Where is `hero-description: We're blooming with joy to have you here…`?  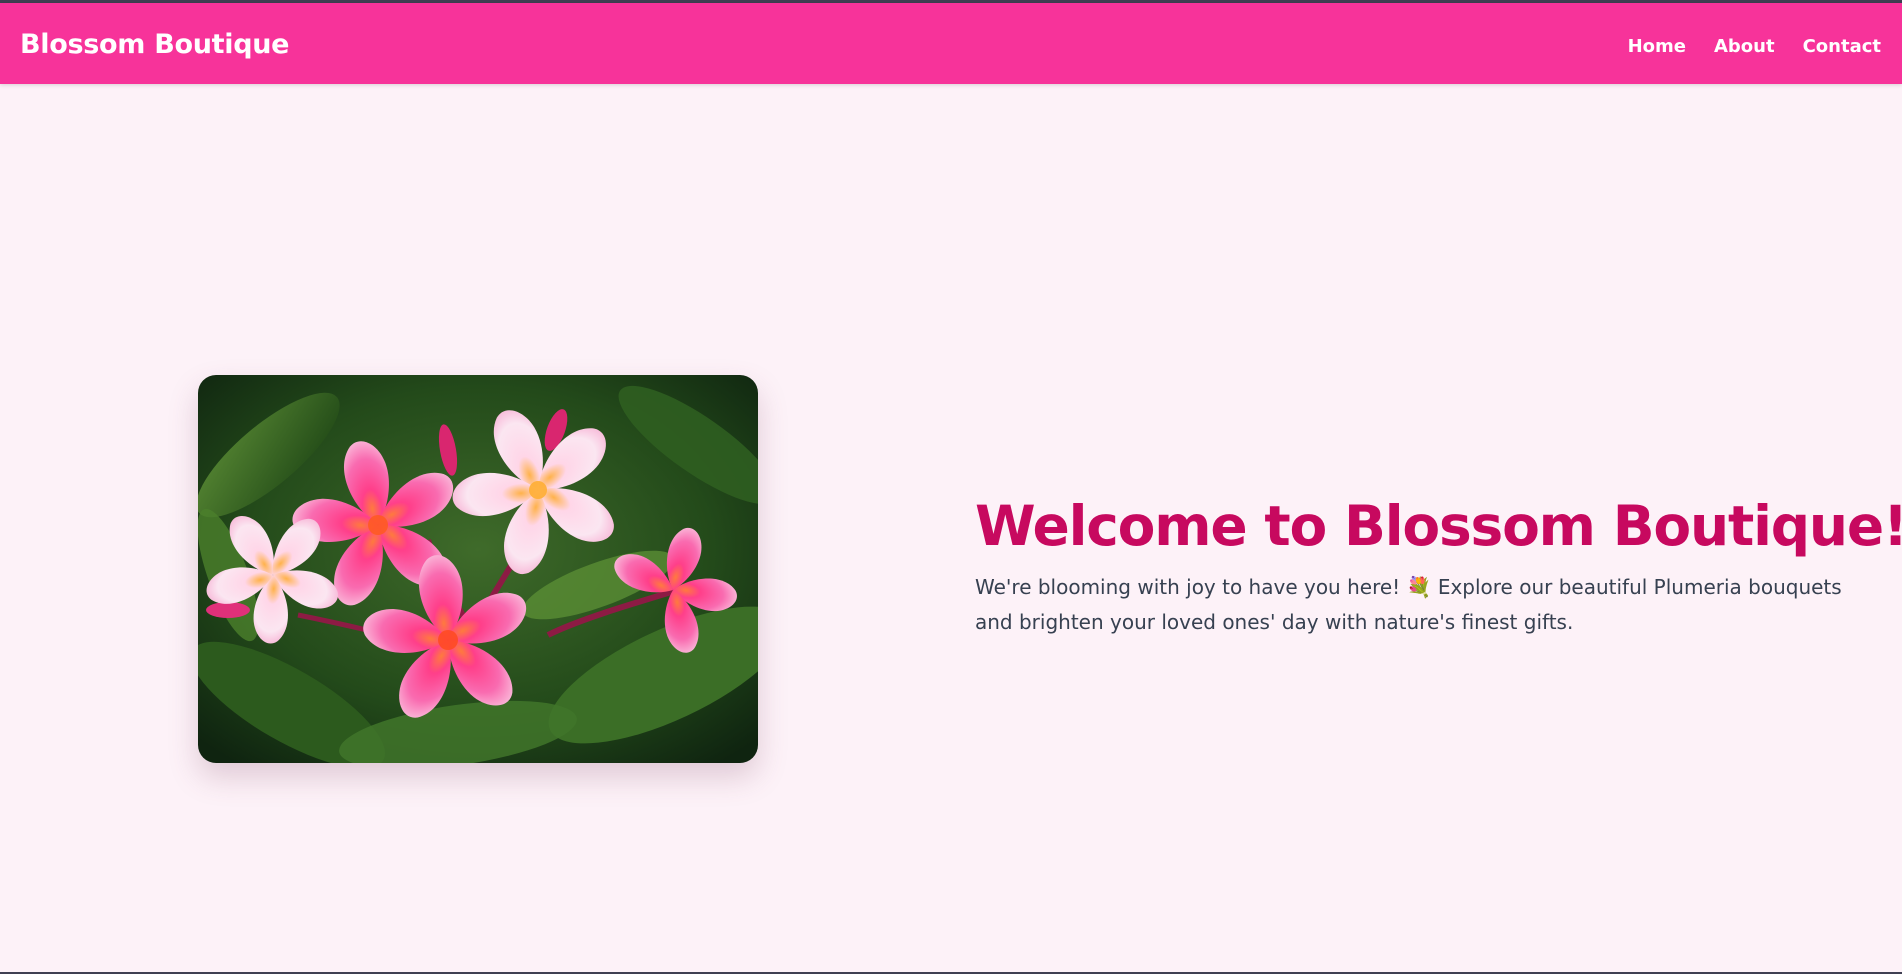
hero-description: We're blooming with joy to have you here… is located at coordinates (1415, 605).